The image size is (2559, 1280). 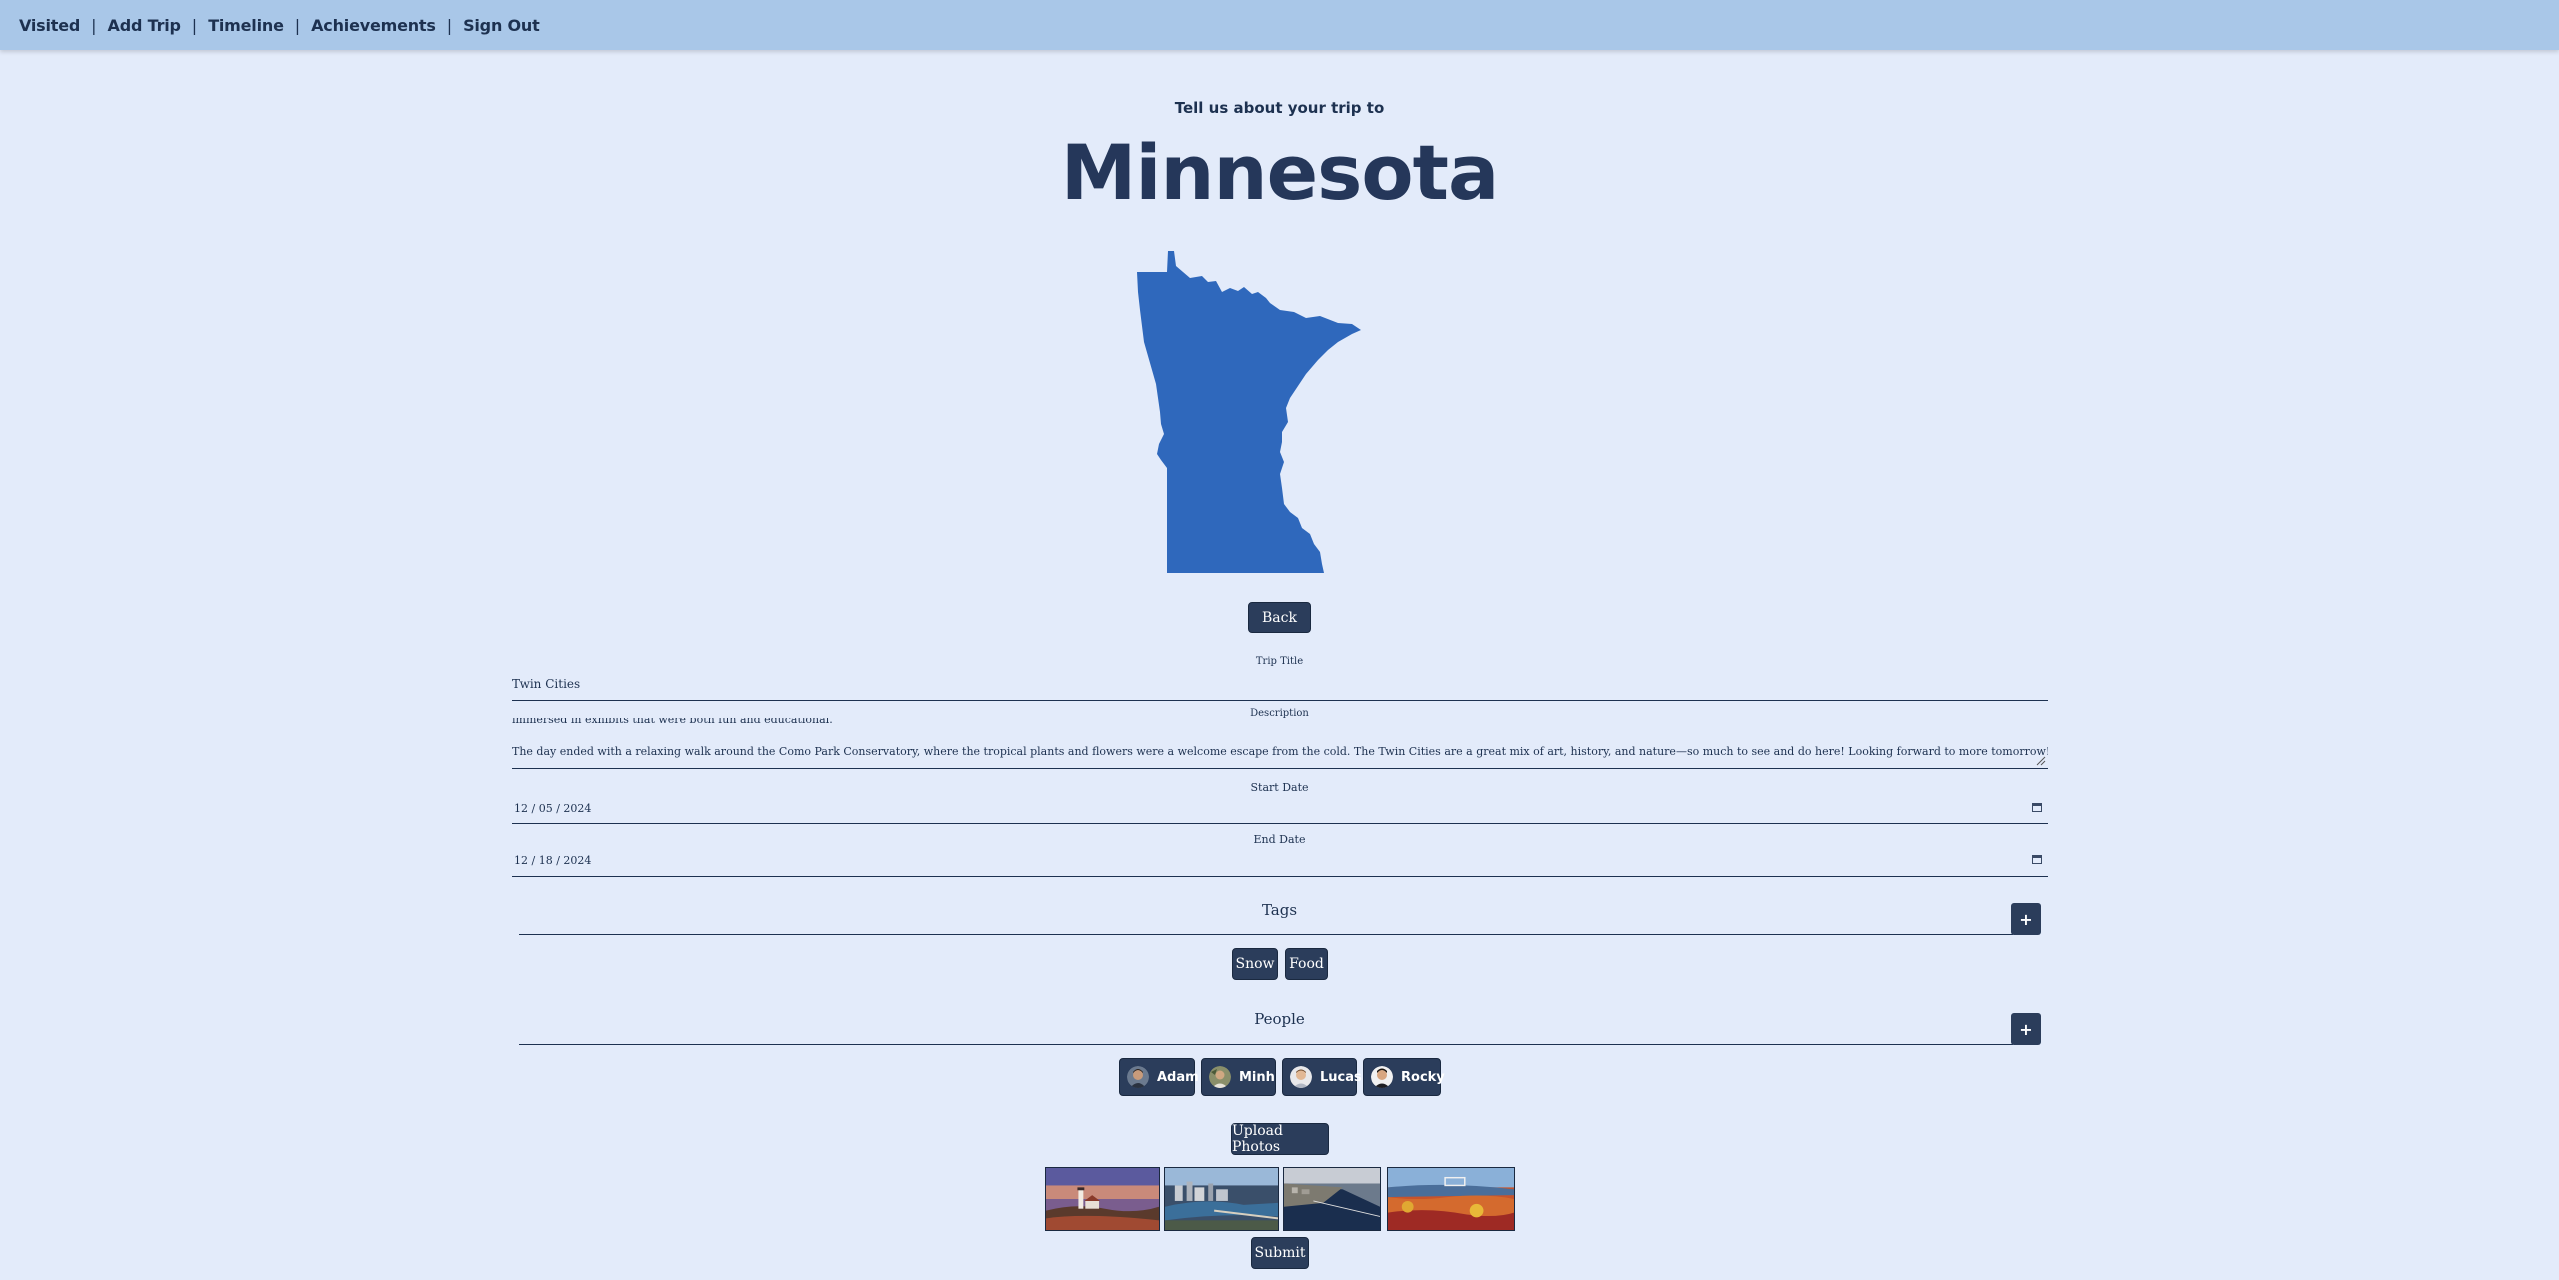 What do you see at coordinates (1266, 1044) in the screenshot?
I see `people-underline` at bounding box center [1266, 1044].